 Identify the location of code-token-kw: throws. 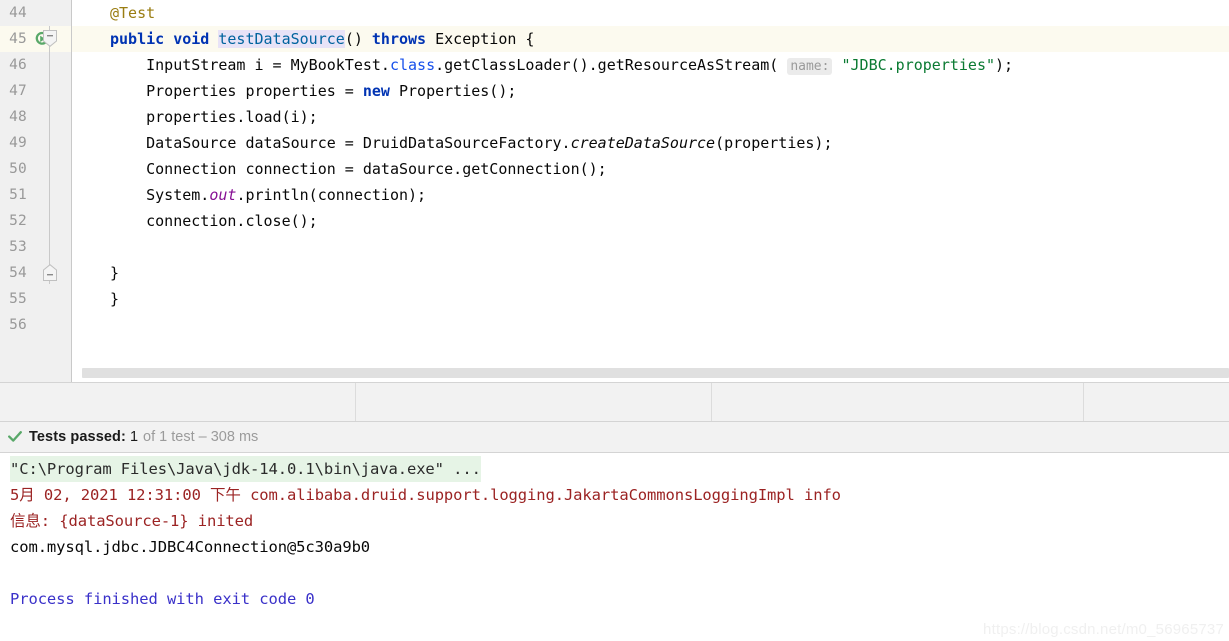
(399, 39).